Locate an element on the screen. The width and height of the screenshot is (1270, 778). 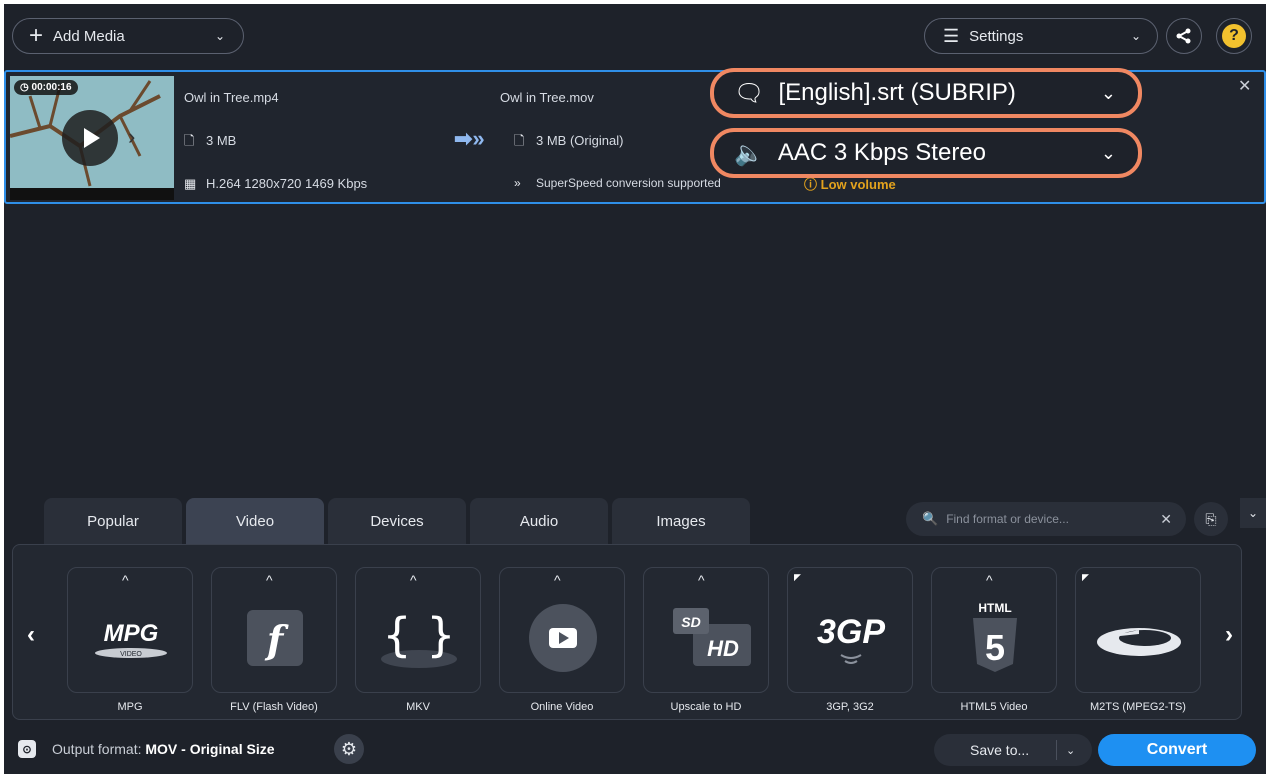
share-button is located at coordinates (1184, 36).